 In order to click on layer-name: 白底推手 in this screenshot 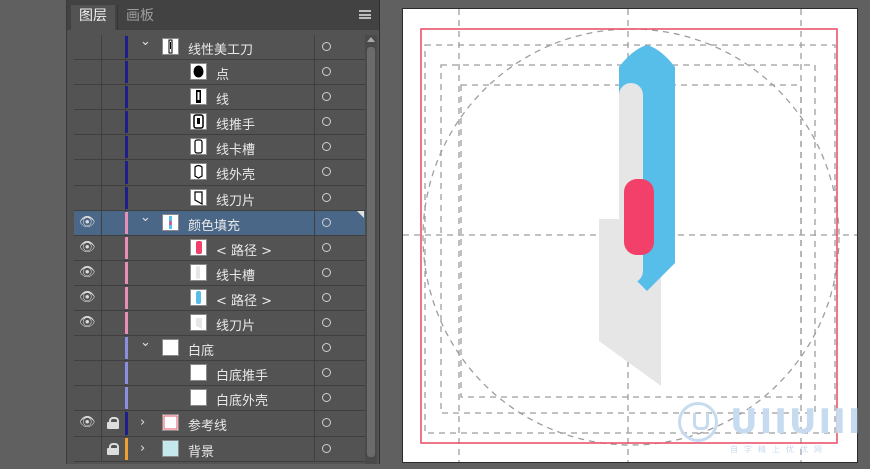, I will do `click(242, 374)`.